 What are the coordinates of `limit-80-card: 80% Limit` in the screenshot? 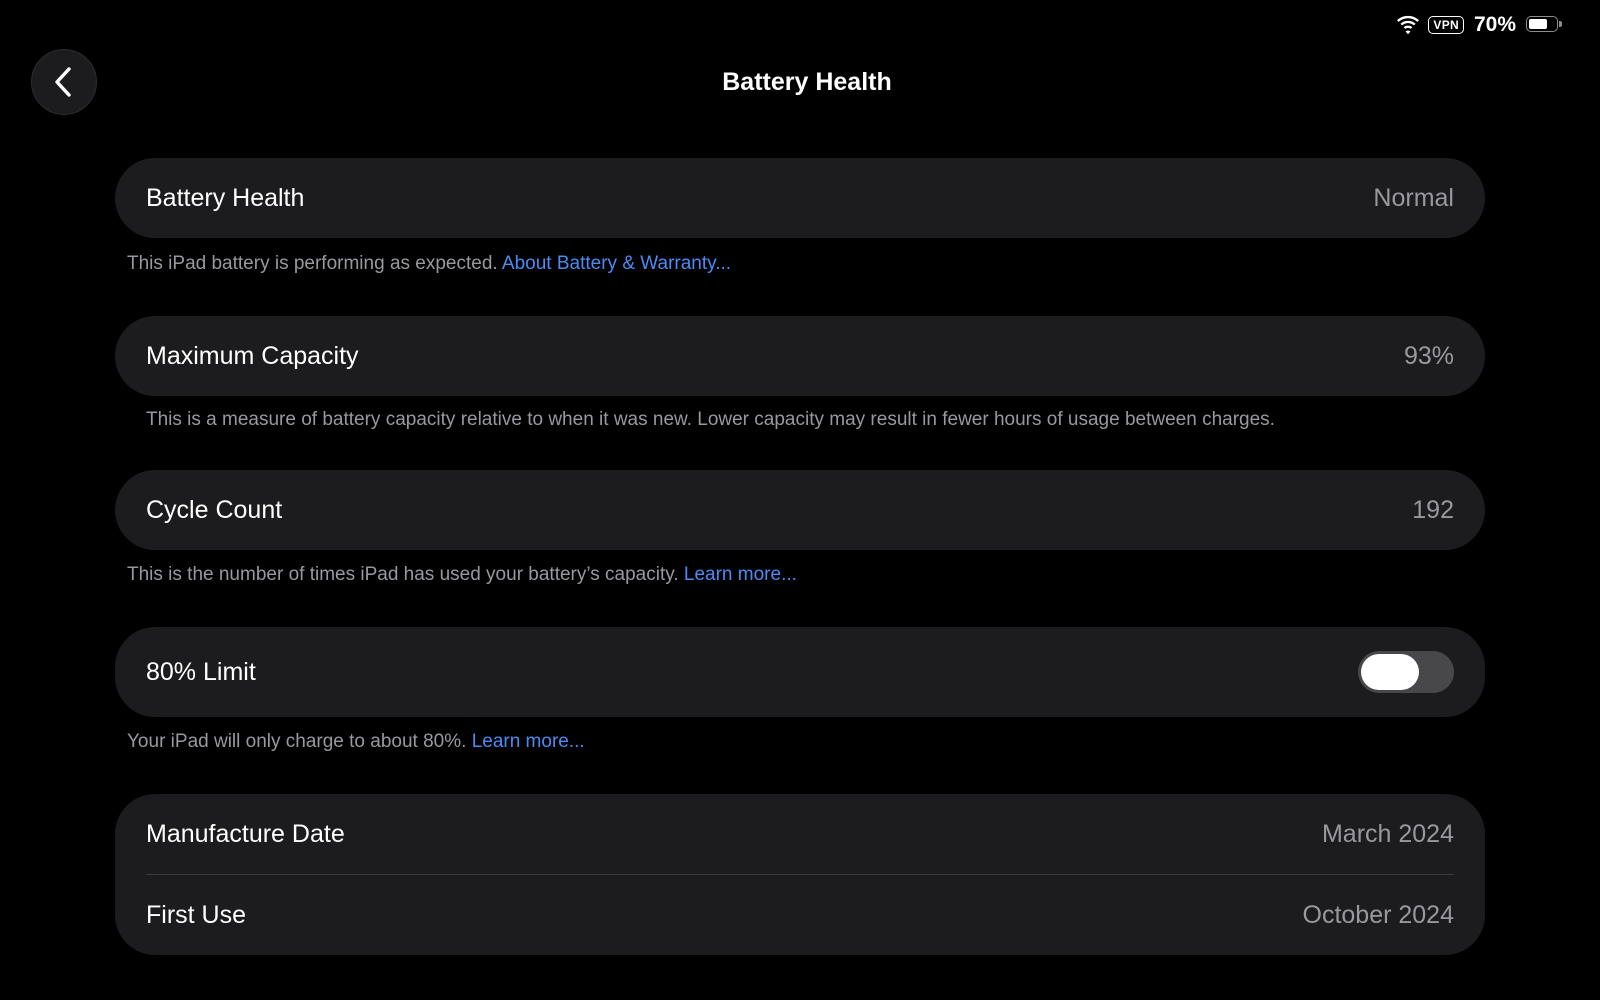 It's located at (800, 672).